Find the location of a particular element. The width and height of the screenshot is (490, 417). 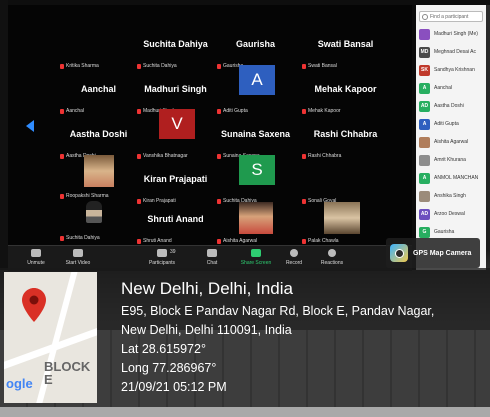

tile-roopakshi-sharma: Roopakshi Sharma is located at coordinates (98, 178).